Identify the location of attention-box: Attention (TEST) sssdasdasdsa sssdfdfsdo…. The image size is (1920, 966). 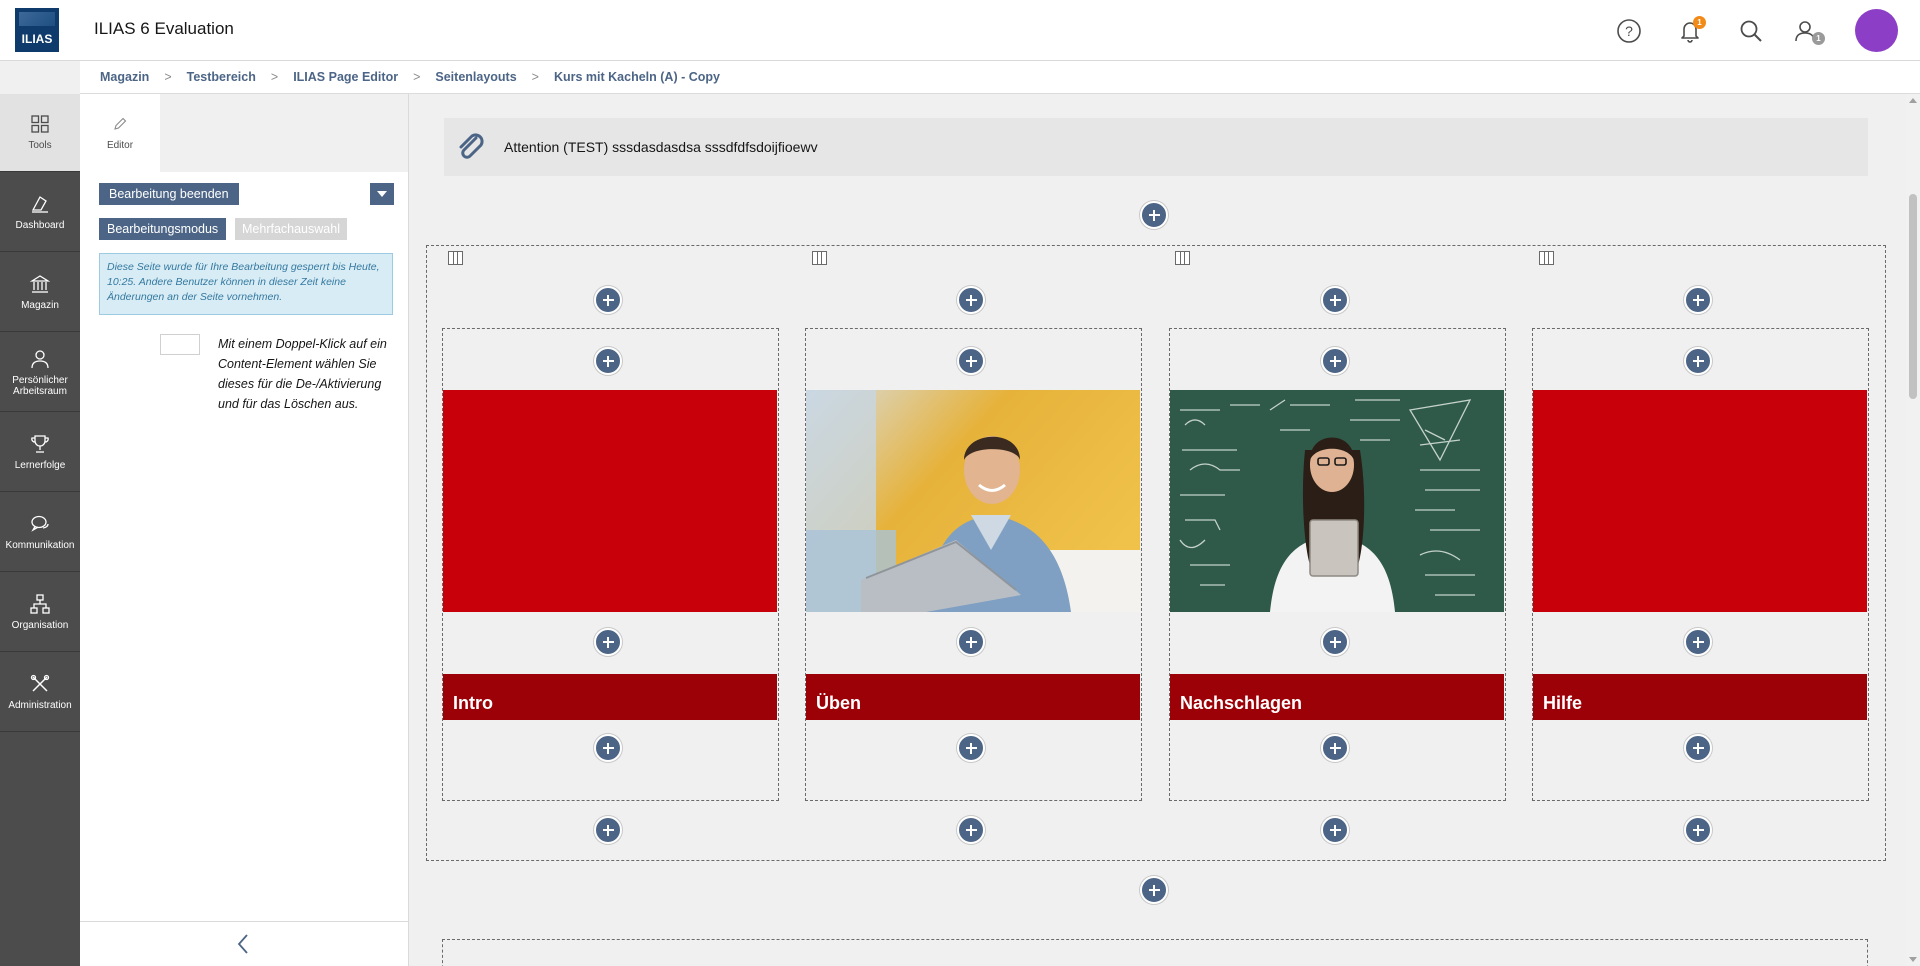
(1156, 147).